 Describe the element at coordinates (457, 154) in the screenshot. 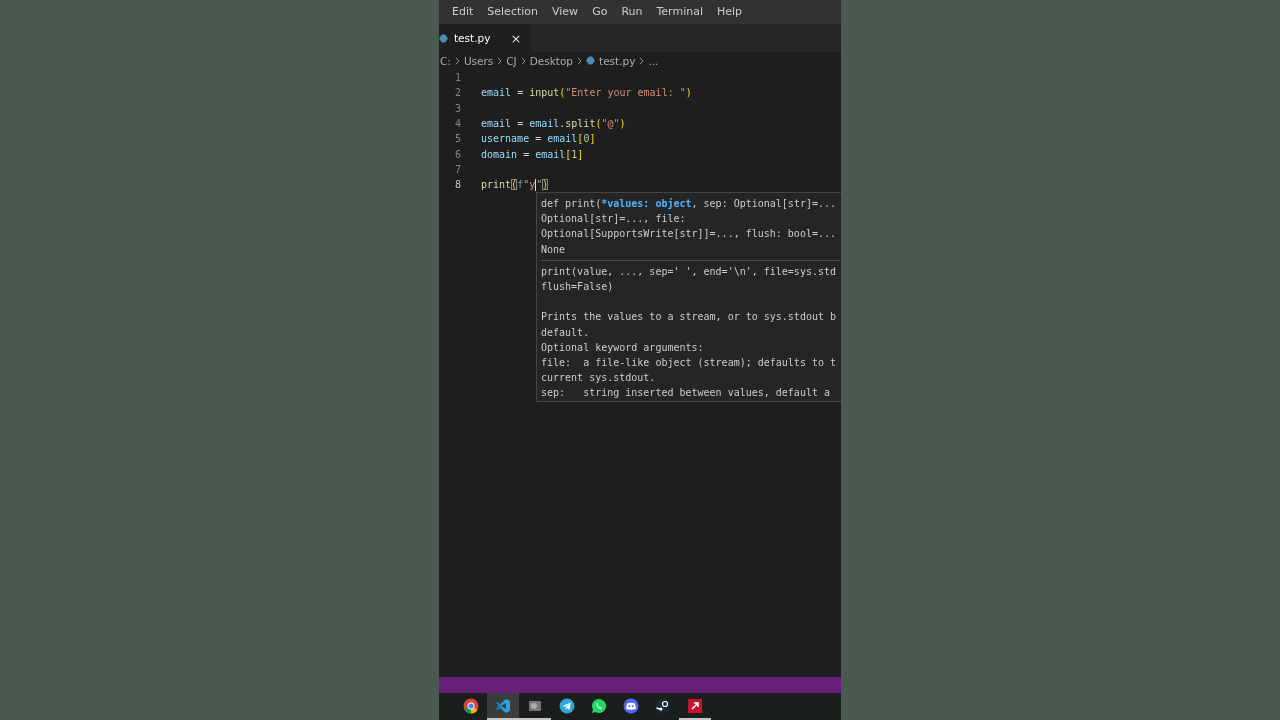

I see `line-number: 6` at that location.